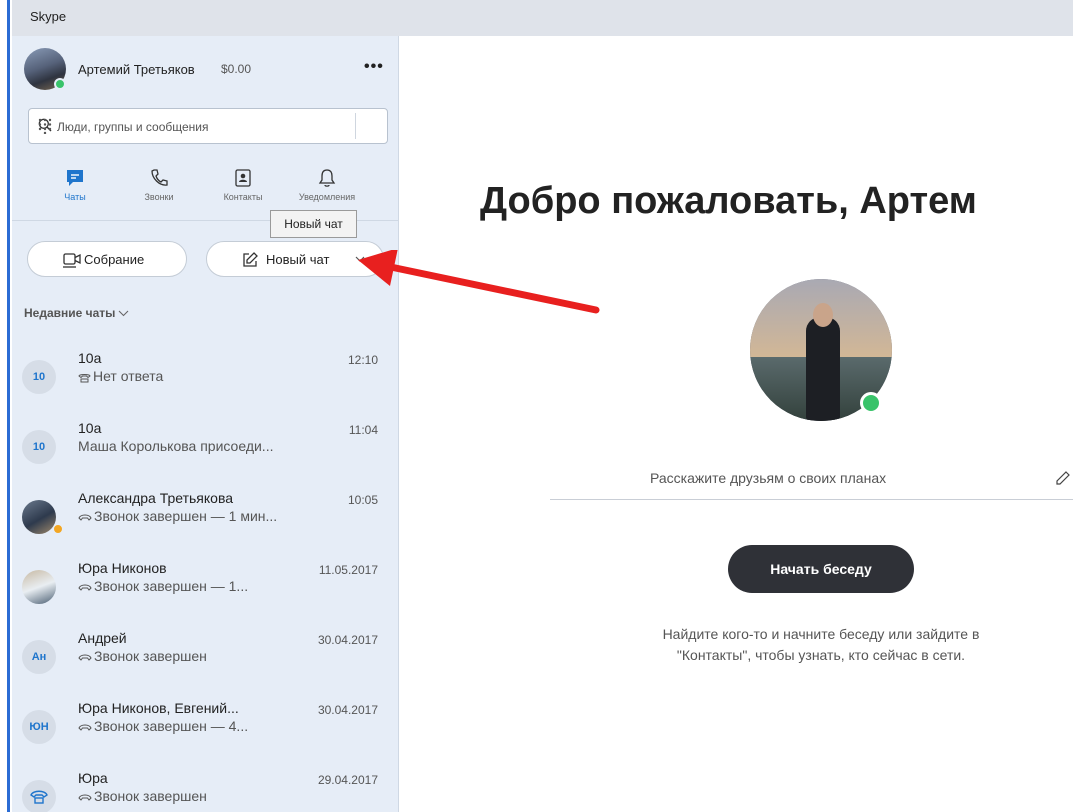 The width and height of the screenshot is (1073, 812). What do you see at coordinates (243, 178) in the screenshot?
I see `contacts-icon` at bounding box center [243, 178].